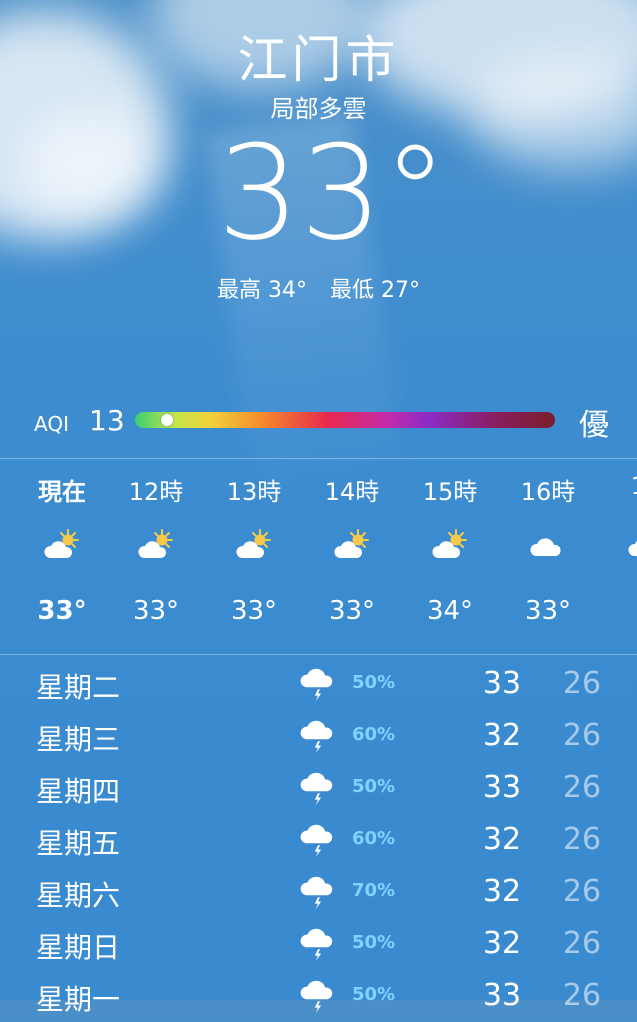  I want to click on daily-row: 星期四 50% 33 26, so click(318, 788).